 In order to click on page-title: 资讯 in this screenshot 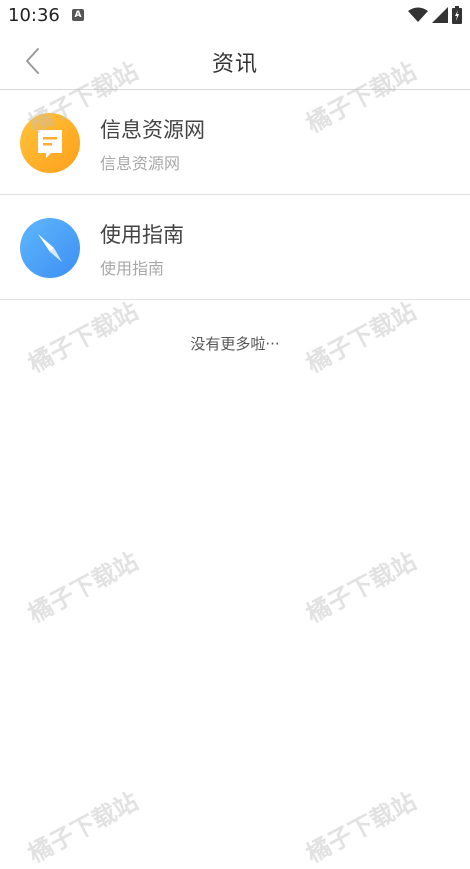, I will do `click(234, 64)`.